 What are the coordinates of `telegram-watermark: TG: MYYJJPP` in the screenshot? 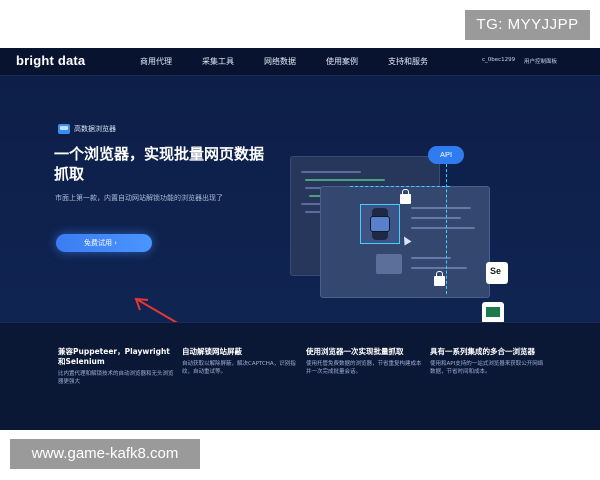 It's located at (527, 25).